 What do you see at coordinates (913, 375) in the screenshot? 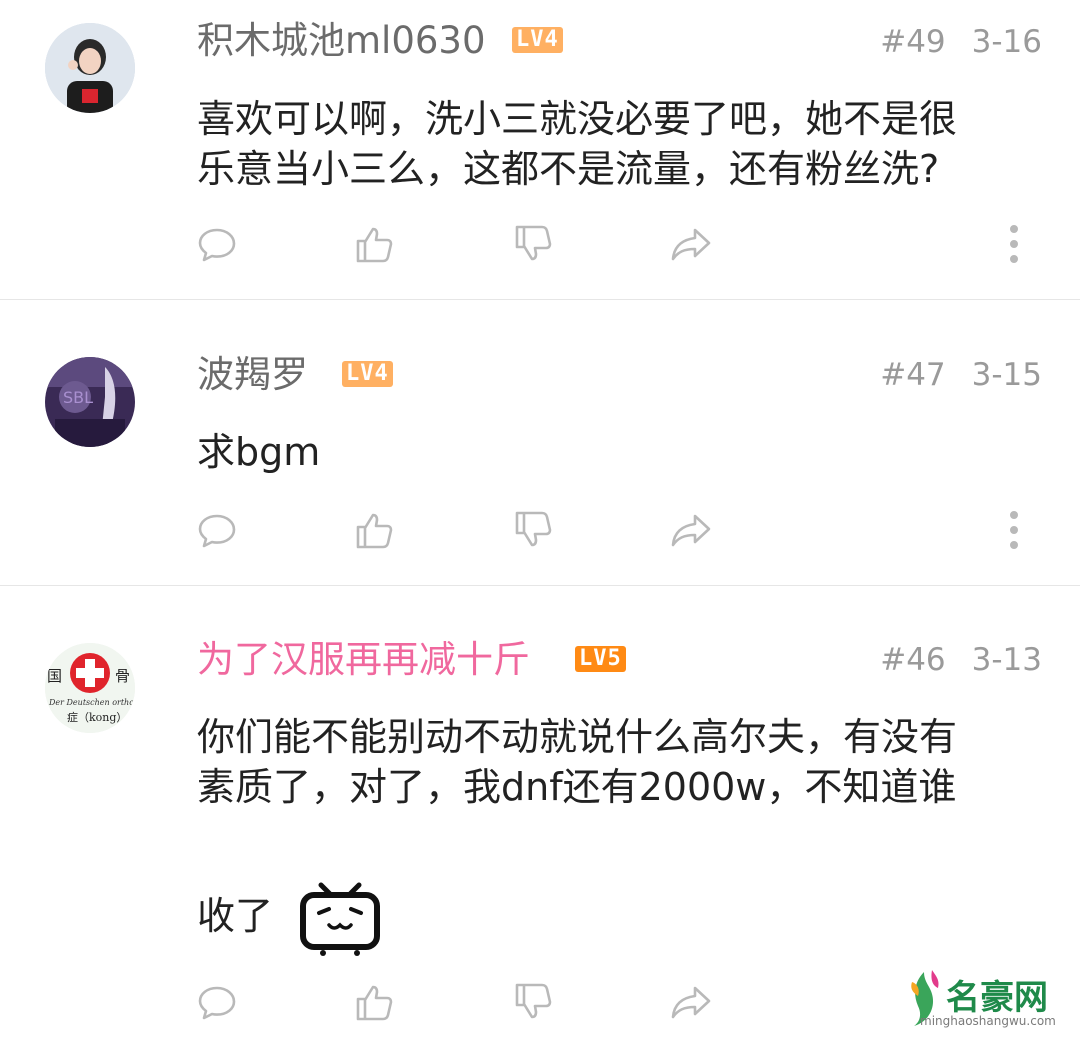
I see `floor-number: #47` at bounding box center [913, 375].